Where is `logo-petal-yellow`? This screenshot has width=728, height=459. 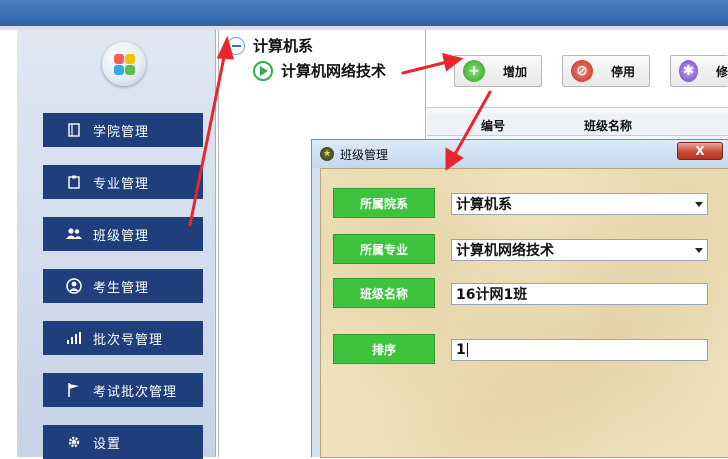
logo-petal-yellow is located at coordinates (130, 59).